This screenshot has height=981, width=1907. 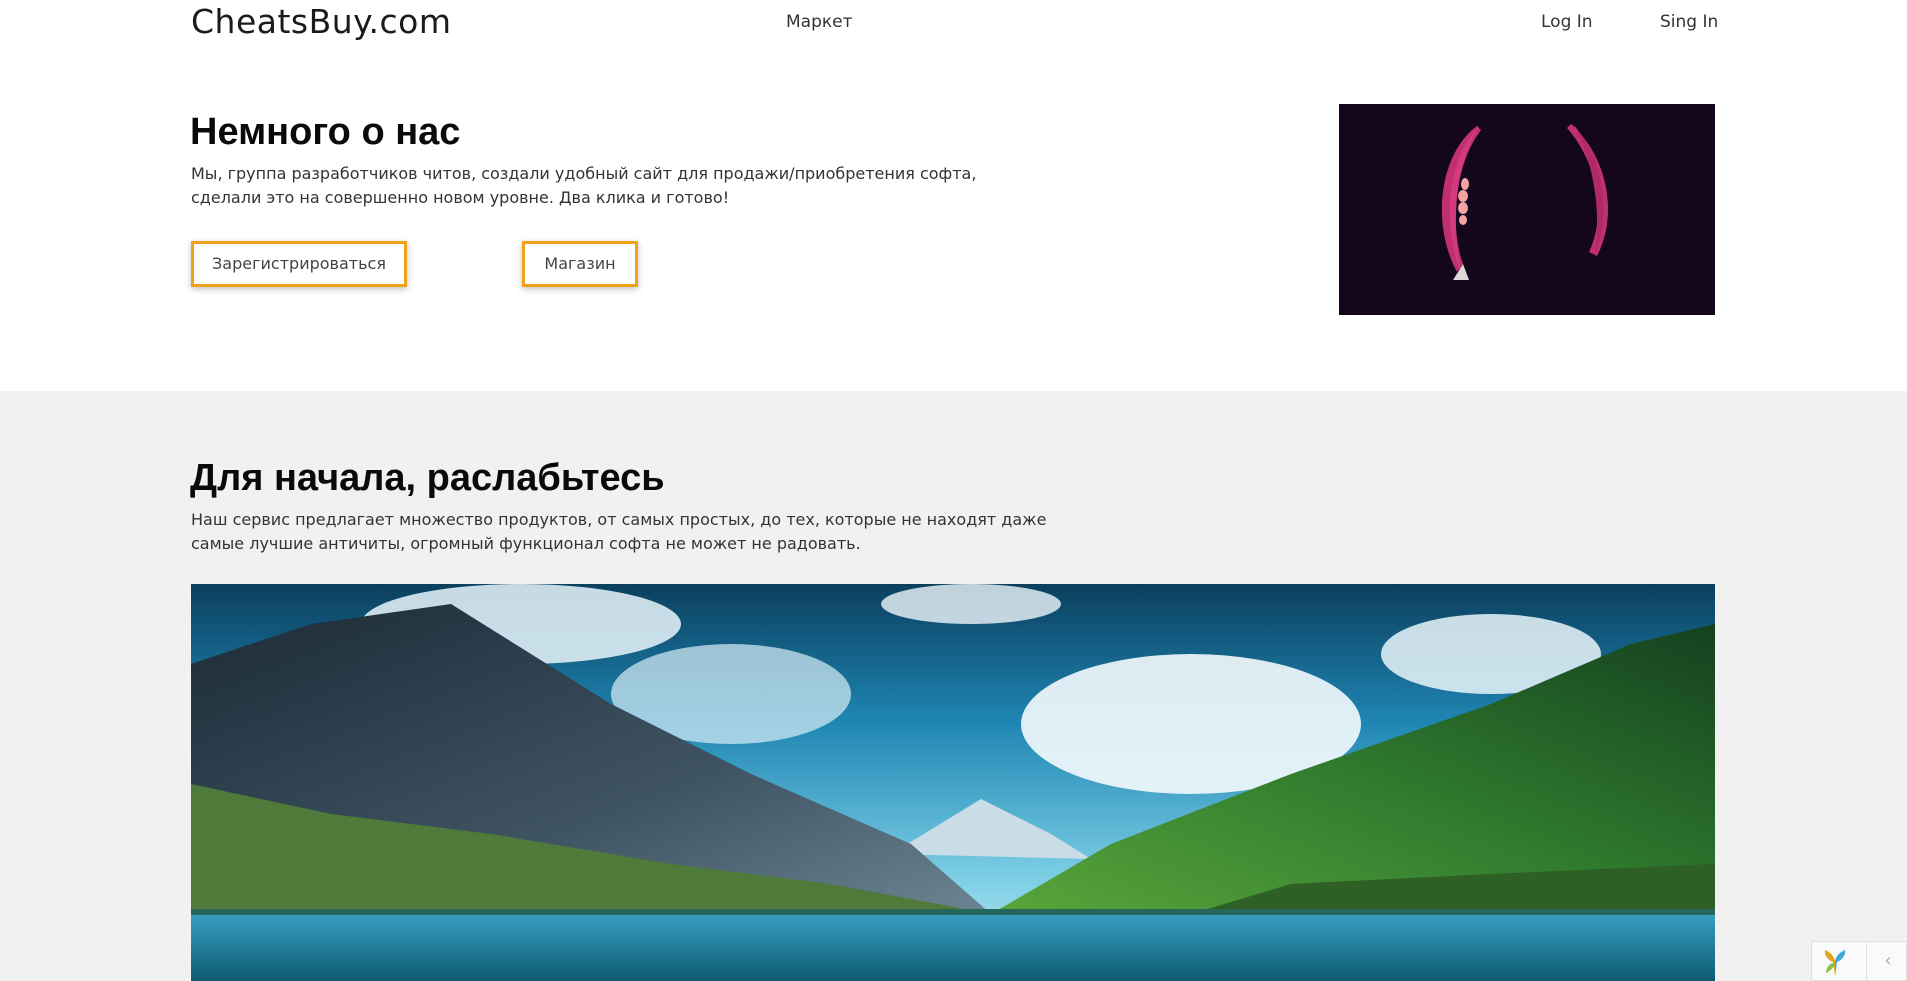 What do you see at coordinates (1886, 961) in the screenshot?
I see `chevron-left-icon: ‹` at bounding box center [1886, 961].